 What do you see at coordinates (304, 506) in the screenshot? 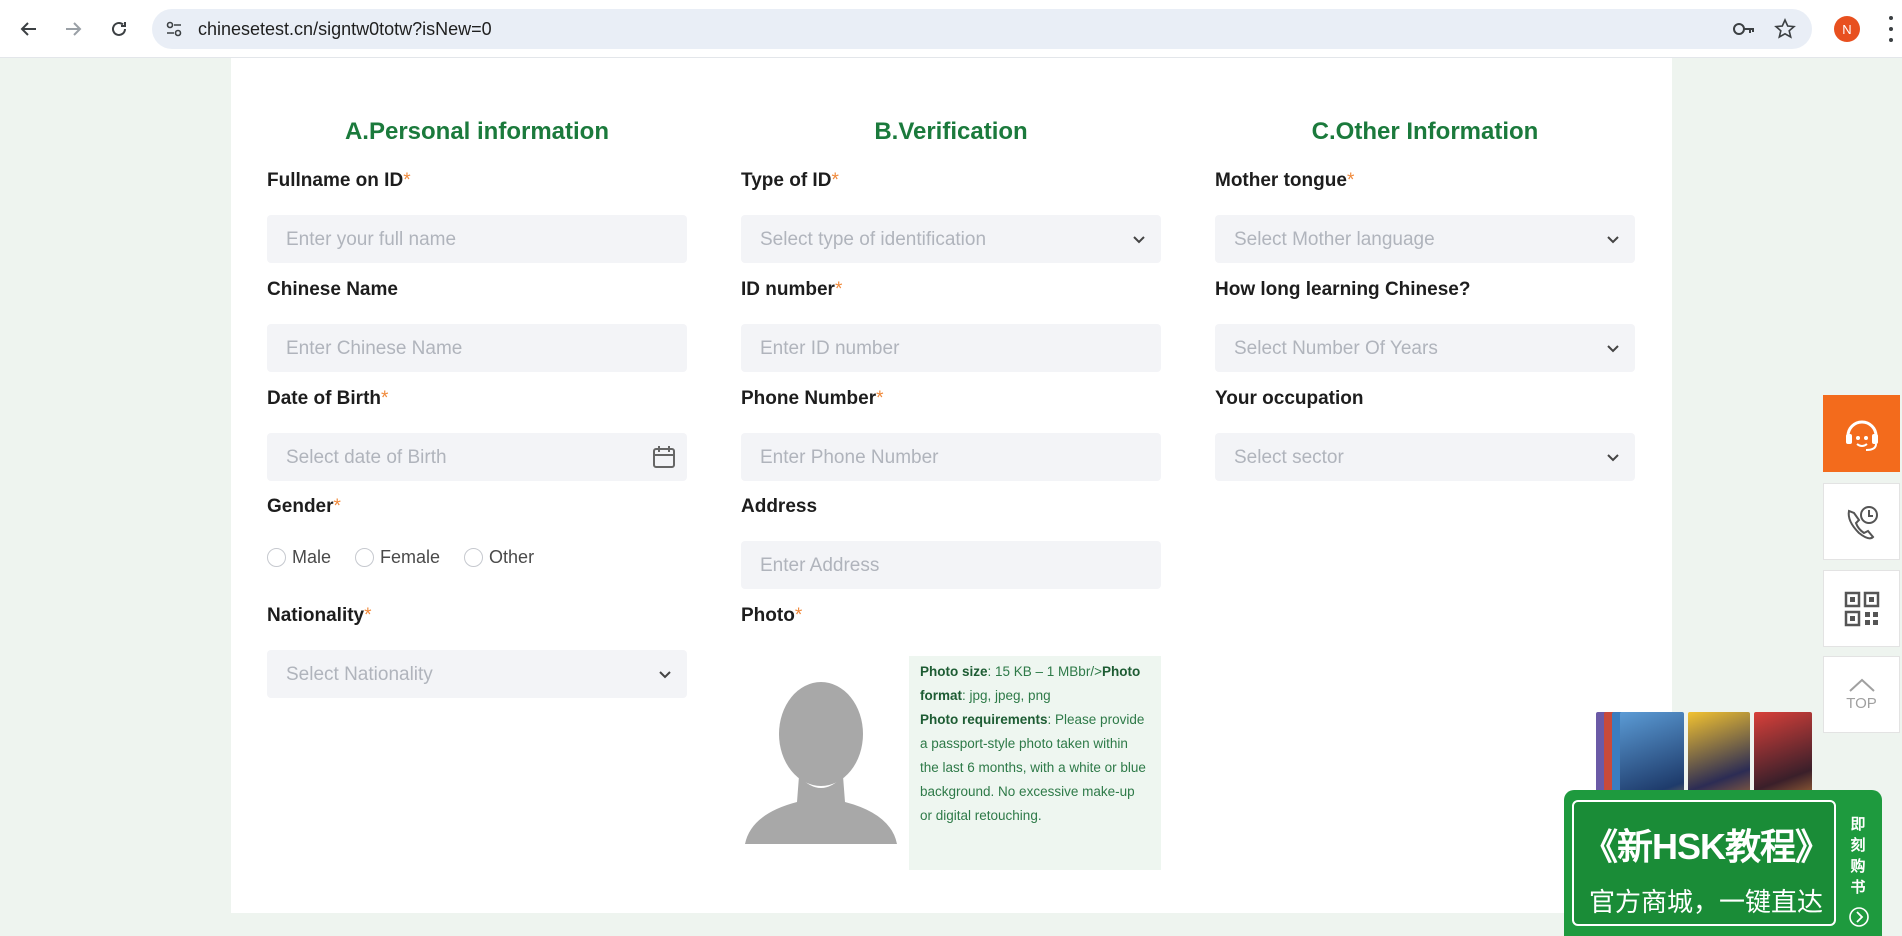
I see `gender-label: Gender*` at bounding box center [304, 506].